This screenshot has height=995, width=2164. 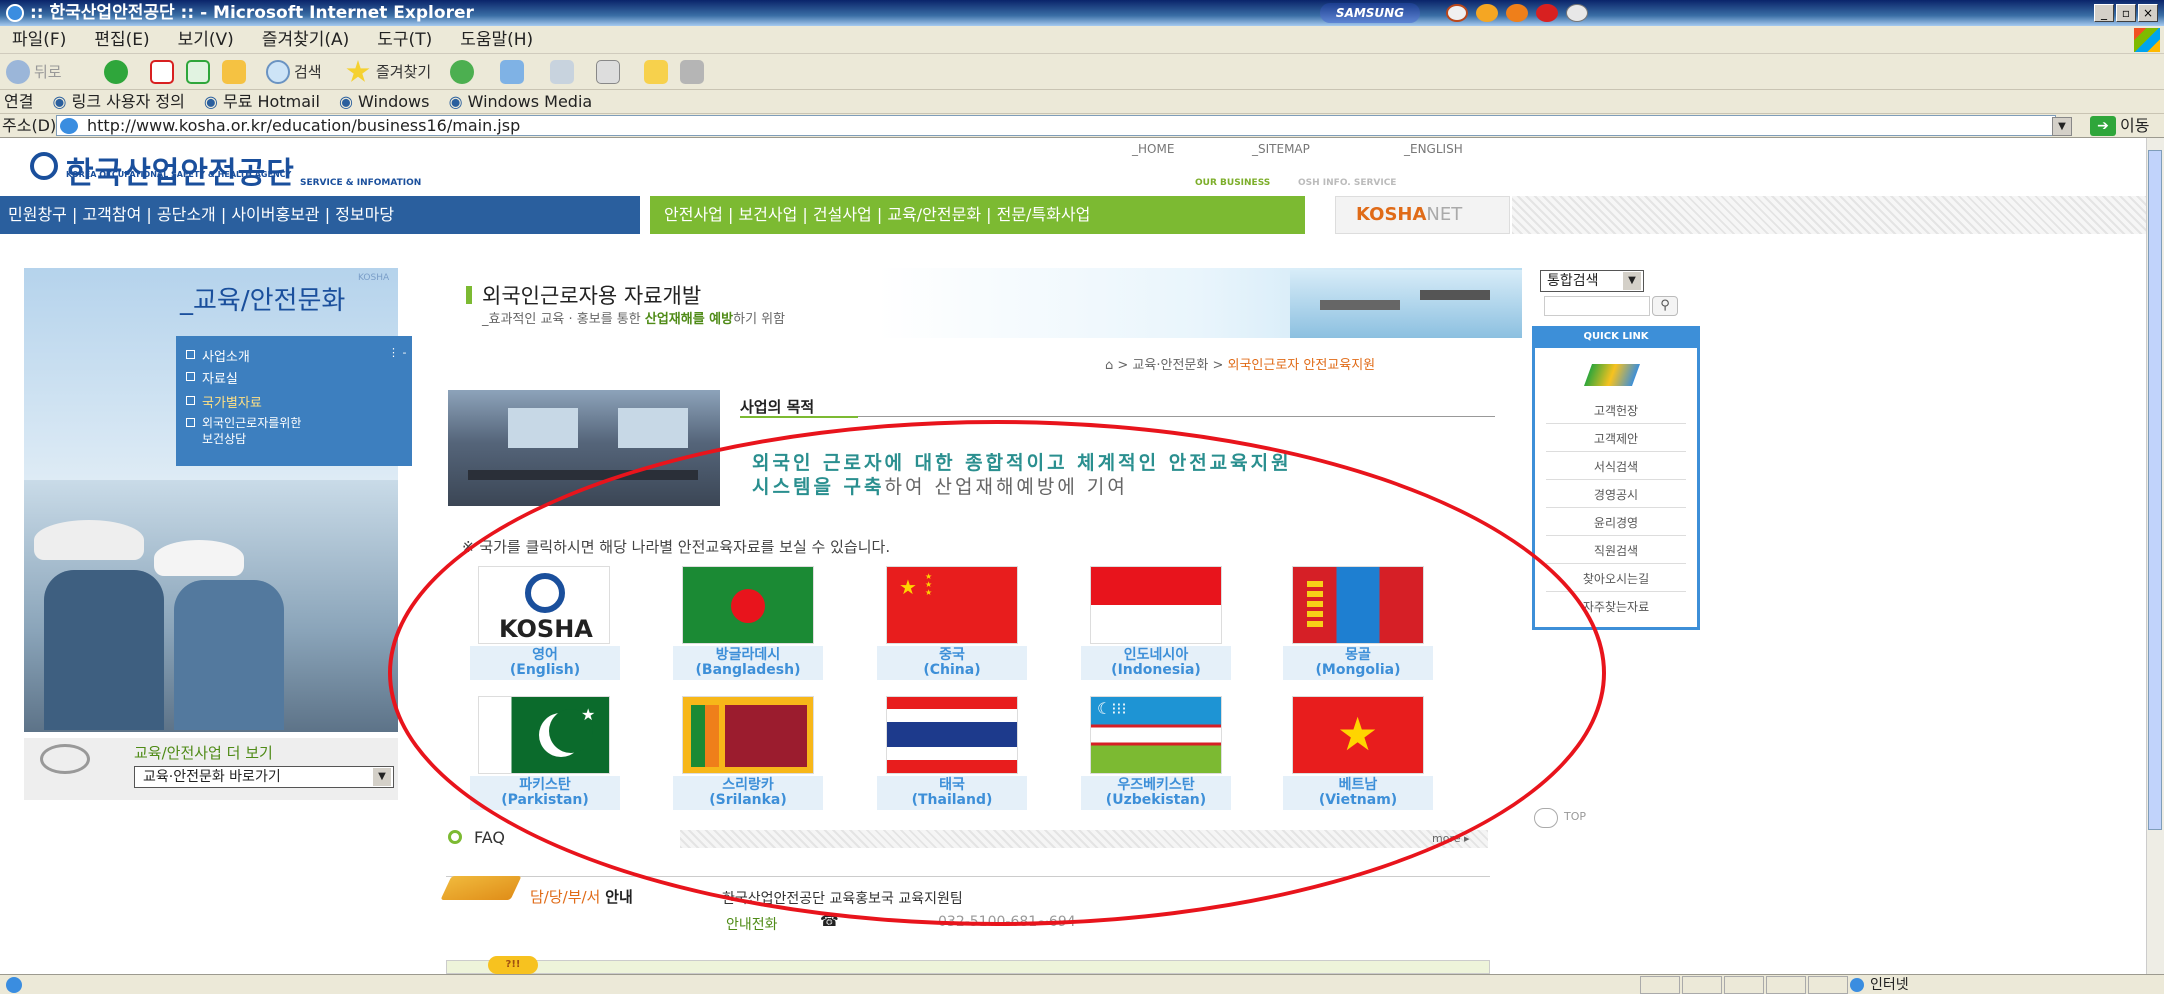 I want to click on close-button: ×, so click(x=2148, y=13).